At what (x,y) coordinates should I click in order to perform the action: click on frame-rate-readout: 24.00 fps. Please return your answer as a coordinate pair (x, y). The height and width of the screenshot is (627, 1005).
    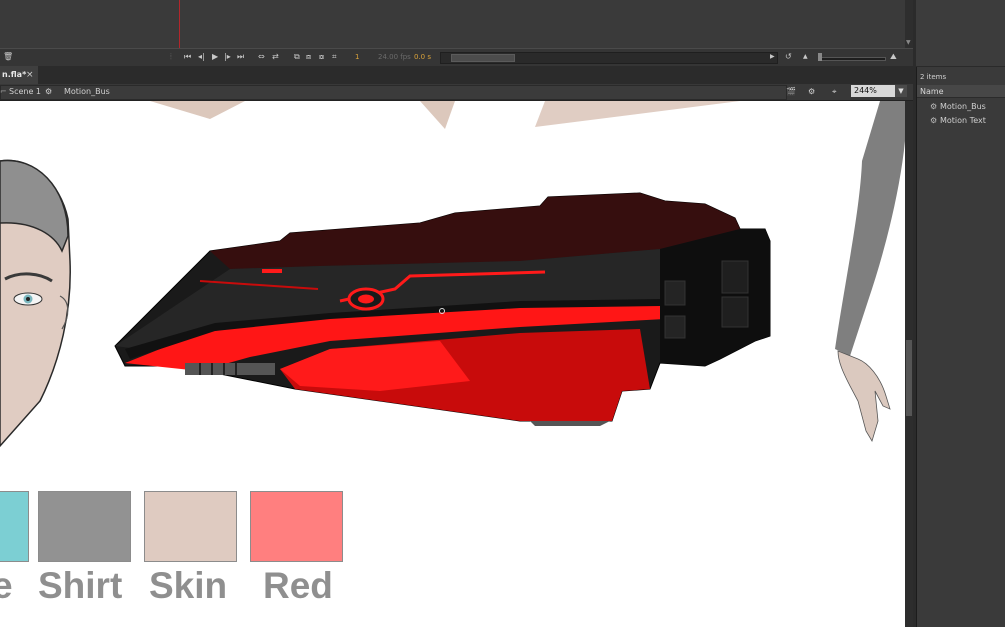
    Looking at the image, I should click on (394, 57).